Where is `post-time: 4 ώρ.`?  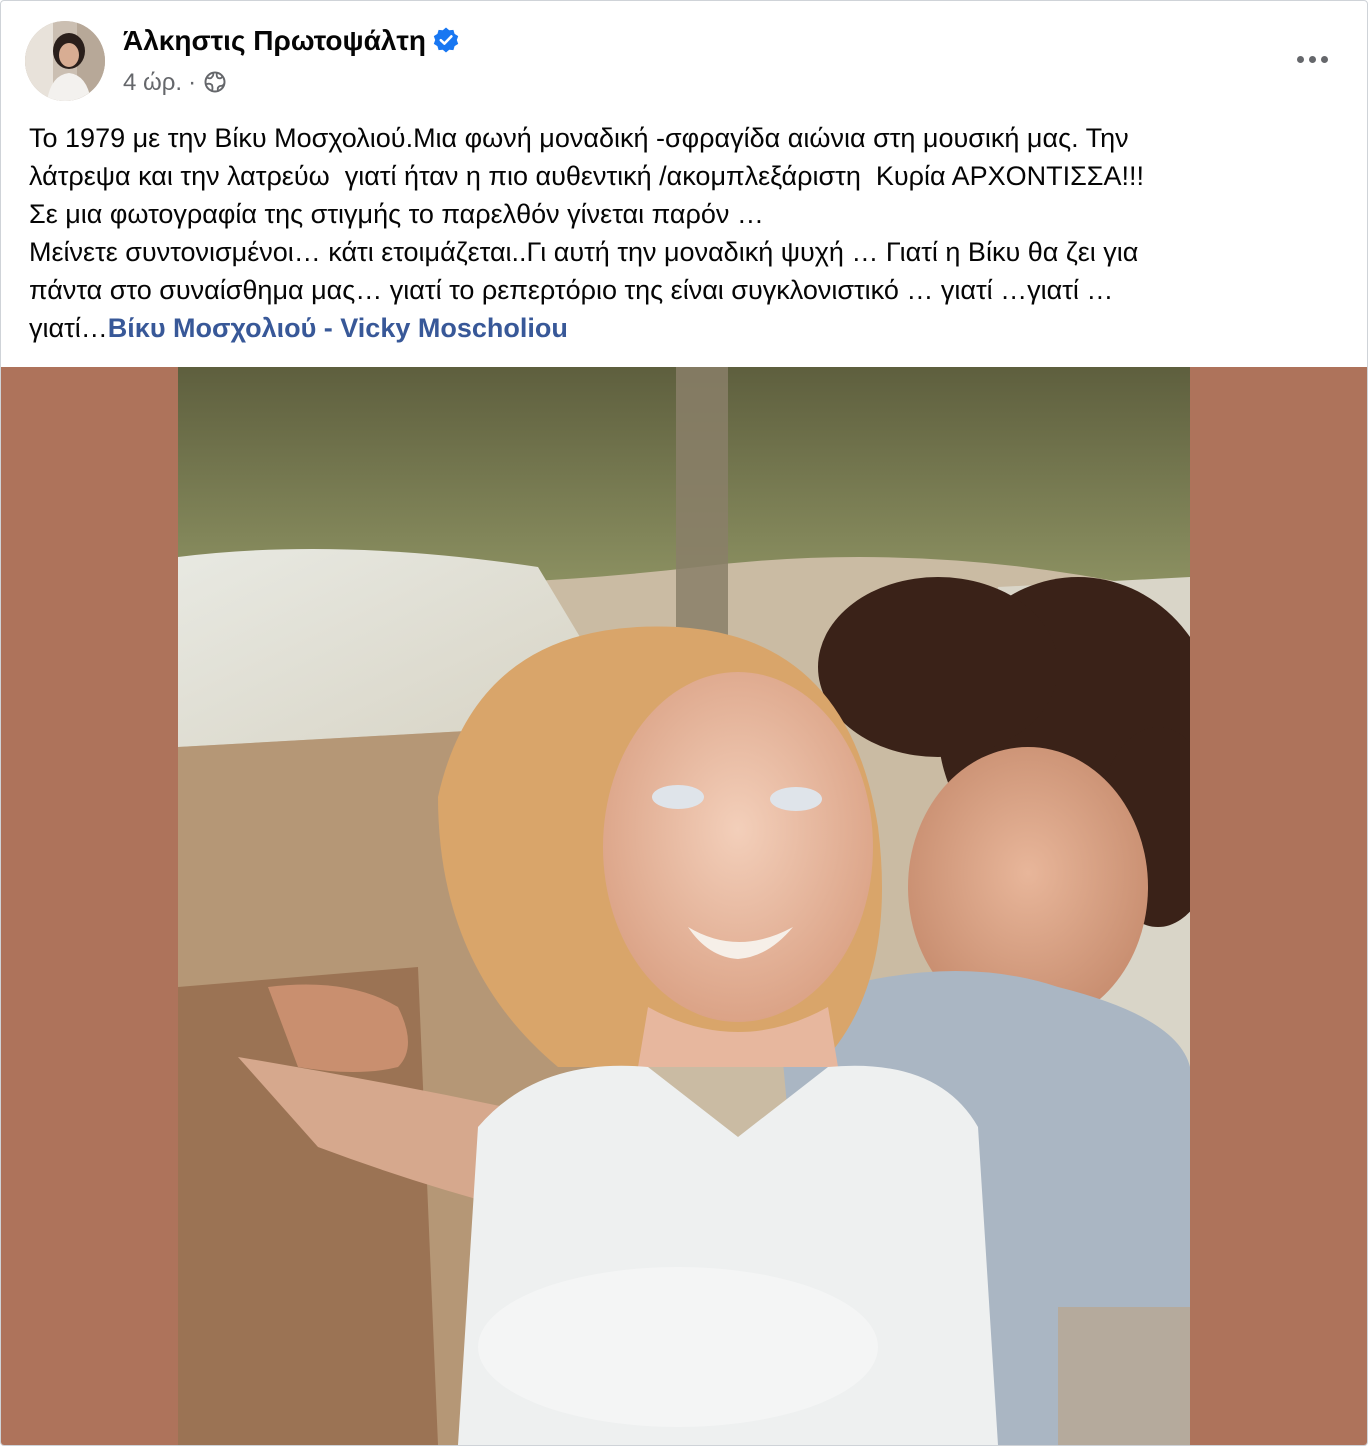
post-time: 4 ώρ. is located at coordinates (152, 82).